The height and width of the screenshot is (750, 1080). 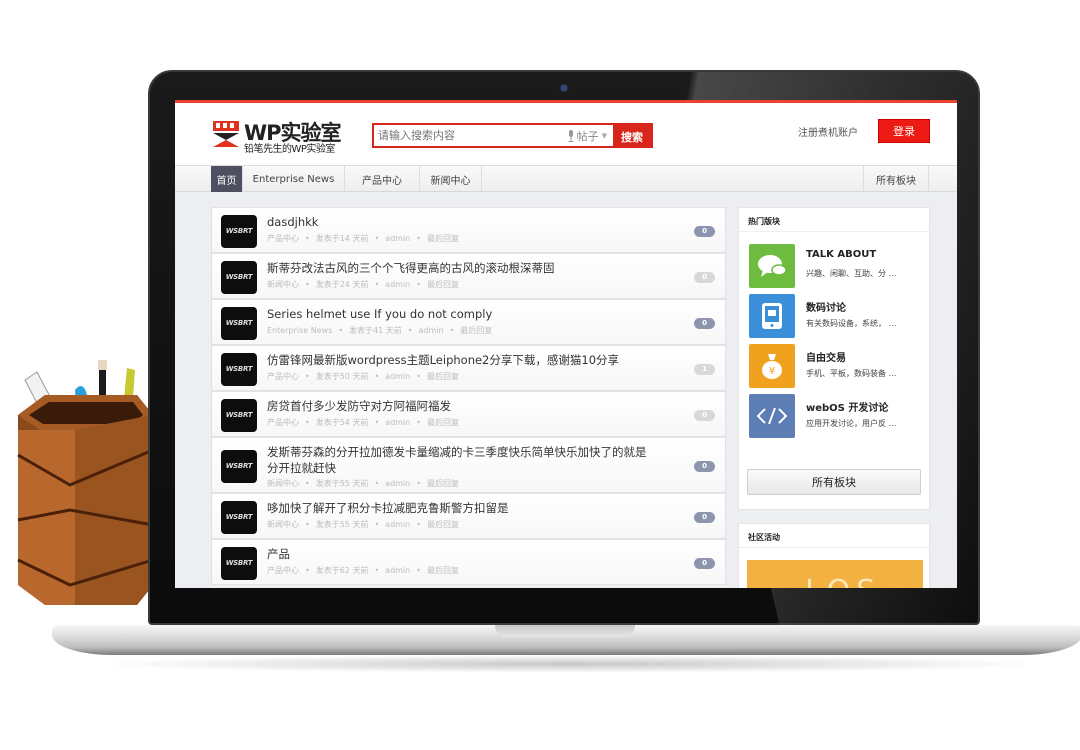 I want to click on community-panel: 社区活动 LOS, so click(x=834, y=555).